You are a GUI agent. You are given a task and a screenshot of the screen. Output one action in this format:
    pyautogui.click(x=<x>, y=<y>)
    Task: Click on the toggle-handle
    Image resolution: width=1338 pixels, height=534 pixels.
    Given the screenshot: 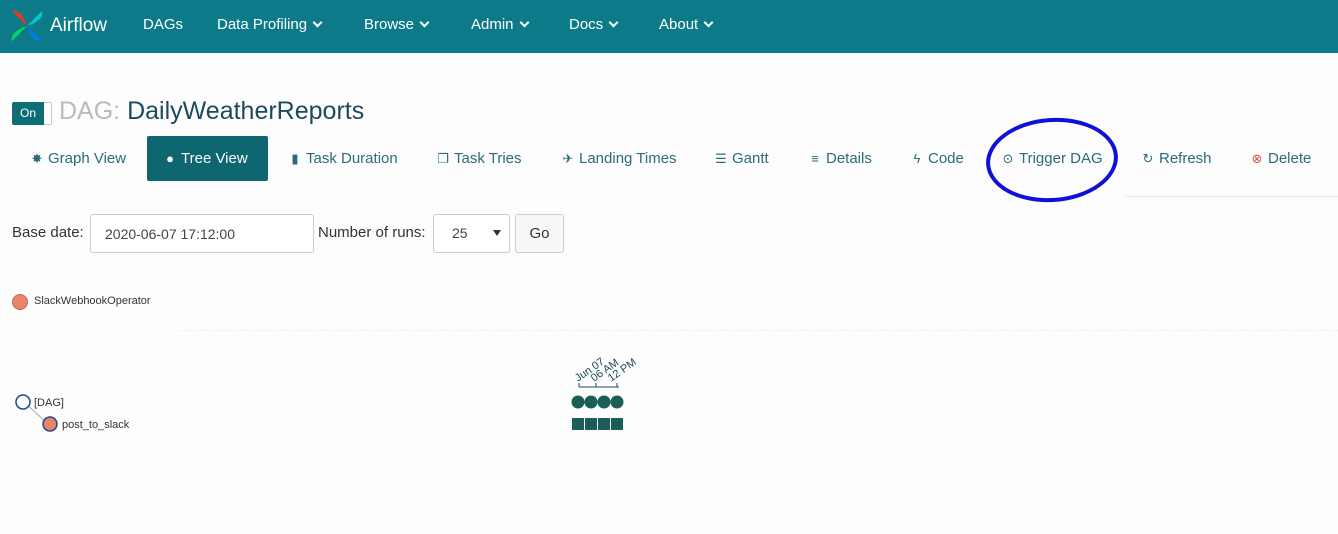 What is the action you would take?
    pyautogui.click(x=48, y=113)
    